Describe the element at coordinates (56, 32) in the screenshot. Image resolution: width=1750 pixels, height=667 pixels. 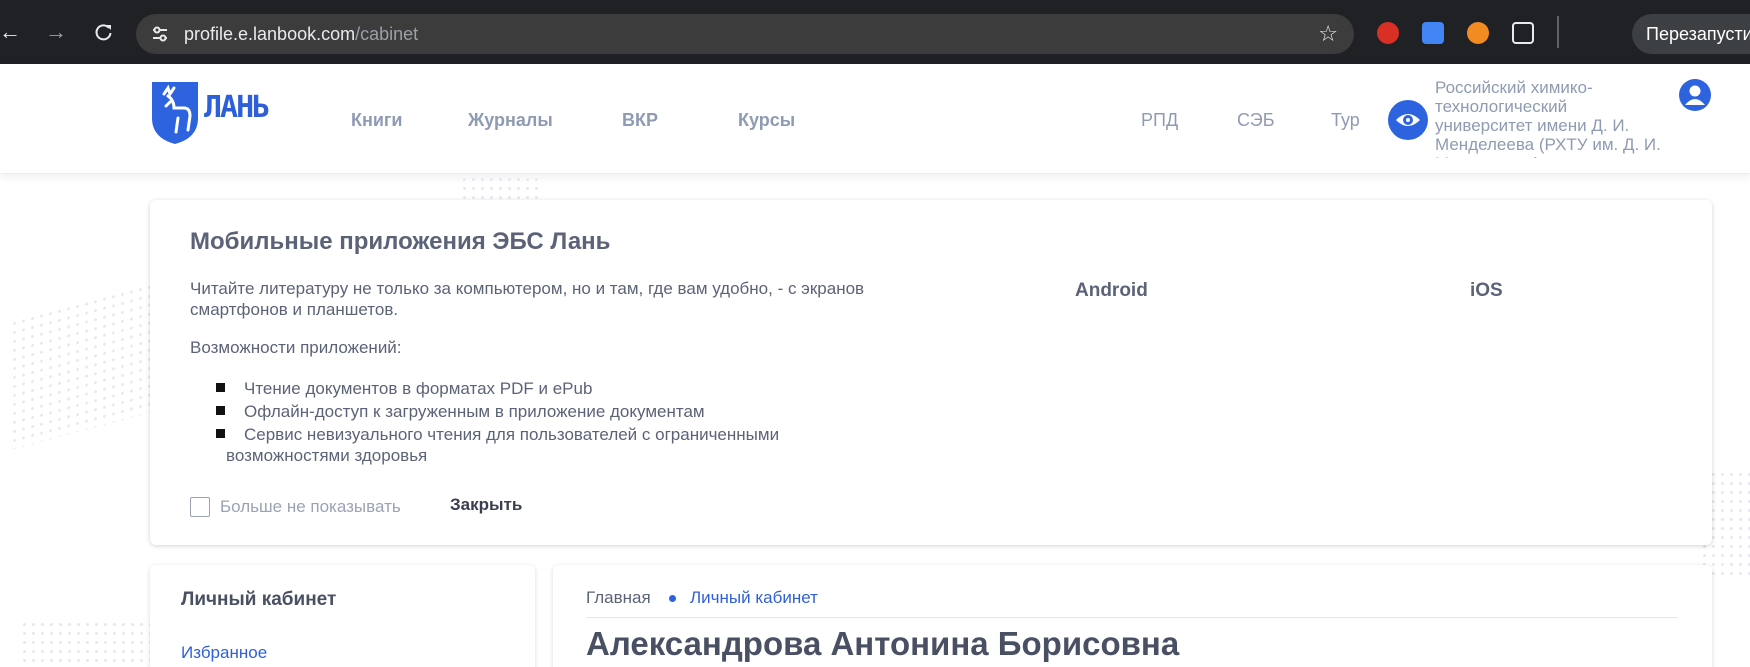
I see `forward-icon: →` at that location.